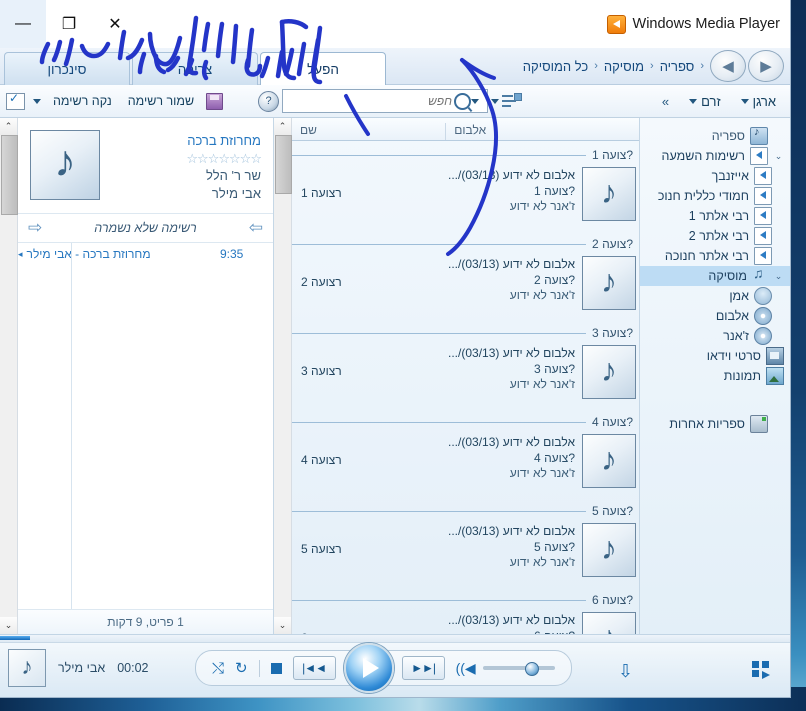  What do you see at coordinates (665, 101) in the screenshot?
I see `toolbar-overflow-button: »` at bounding box center [665, 101].